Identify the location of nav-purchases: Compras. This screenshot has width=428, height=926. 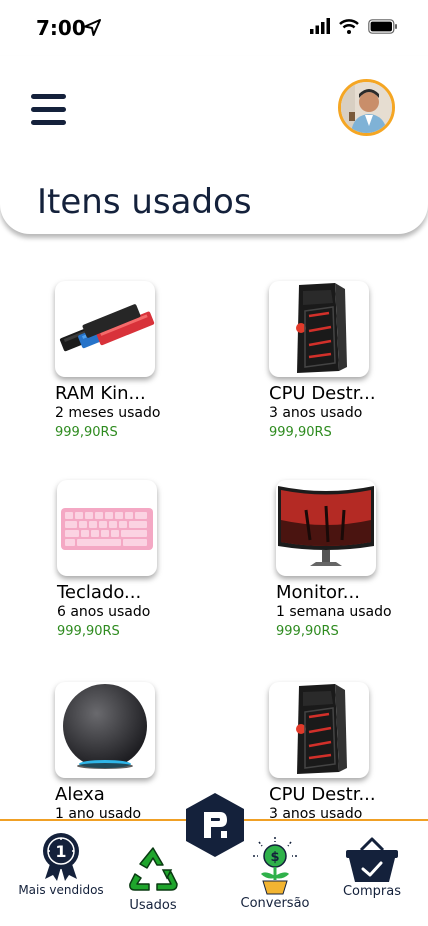
(372, 867).